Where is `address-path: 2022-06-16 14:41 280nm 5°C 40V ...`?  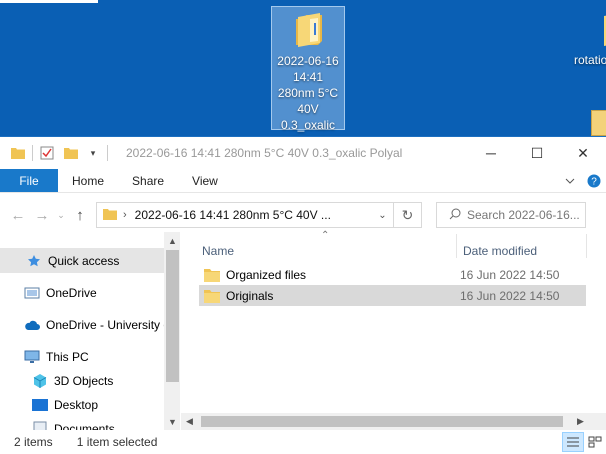
address-path: 2022-06-16 14:41 280nm 5°C 40V ... is located at coordinates (253, 215).